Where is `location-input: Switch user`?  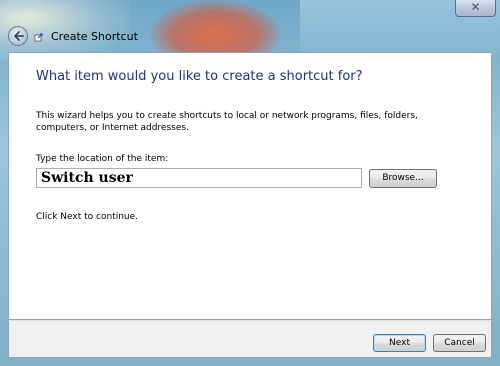 location-input: Switch user is located at coordinates (199, 178).